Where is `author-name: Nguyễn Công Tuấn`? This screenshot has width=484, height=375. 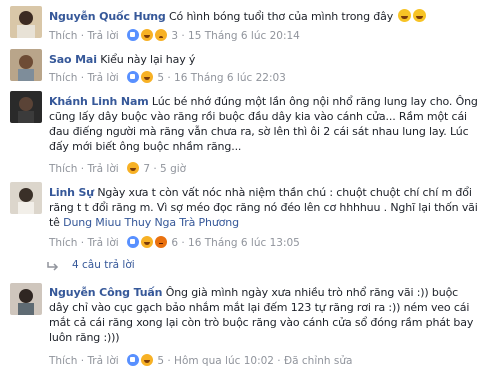 author-name: Nguyễn Công Tuấn is located at coordinates (106, 292).